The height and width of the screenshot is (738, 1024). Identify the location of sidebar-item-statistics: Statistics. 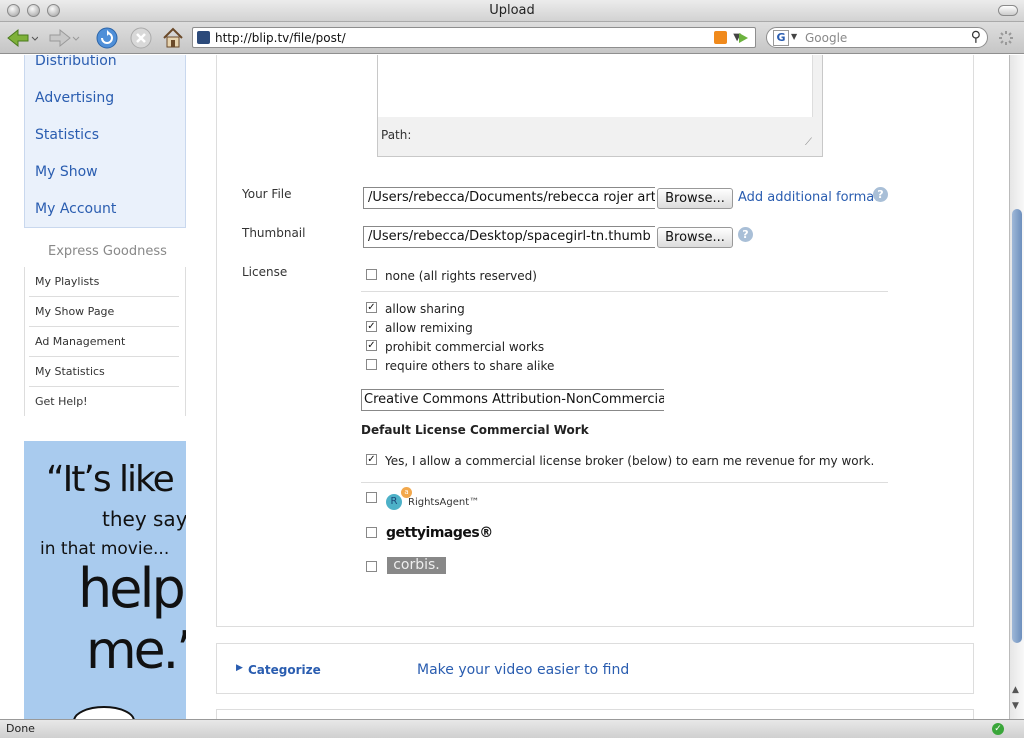
(67, 135).